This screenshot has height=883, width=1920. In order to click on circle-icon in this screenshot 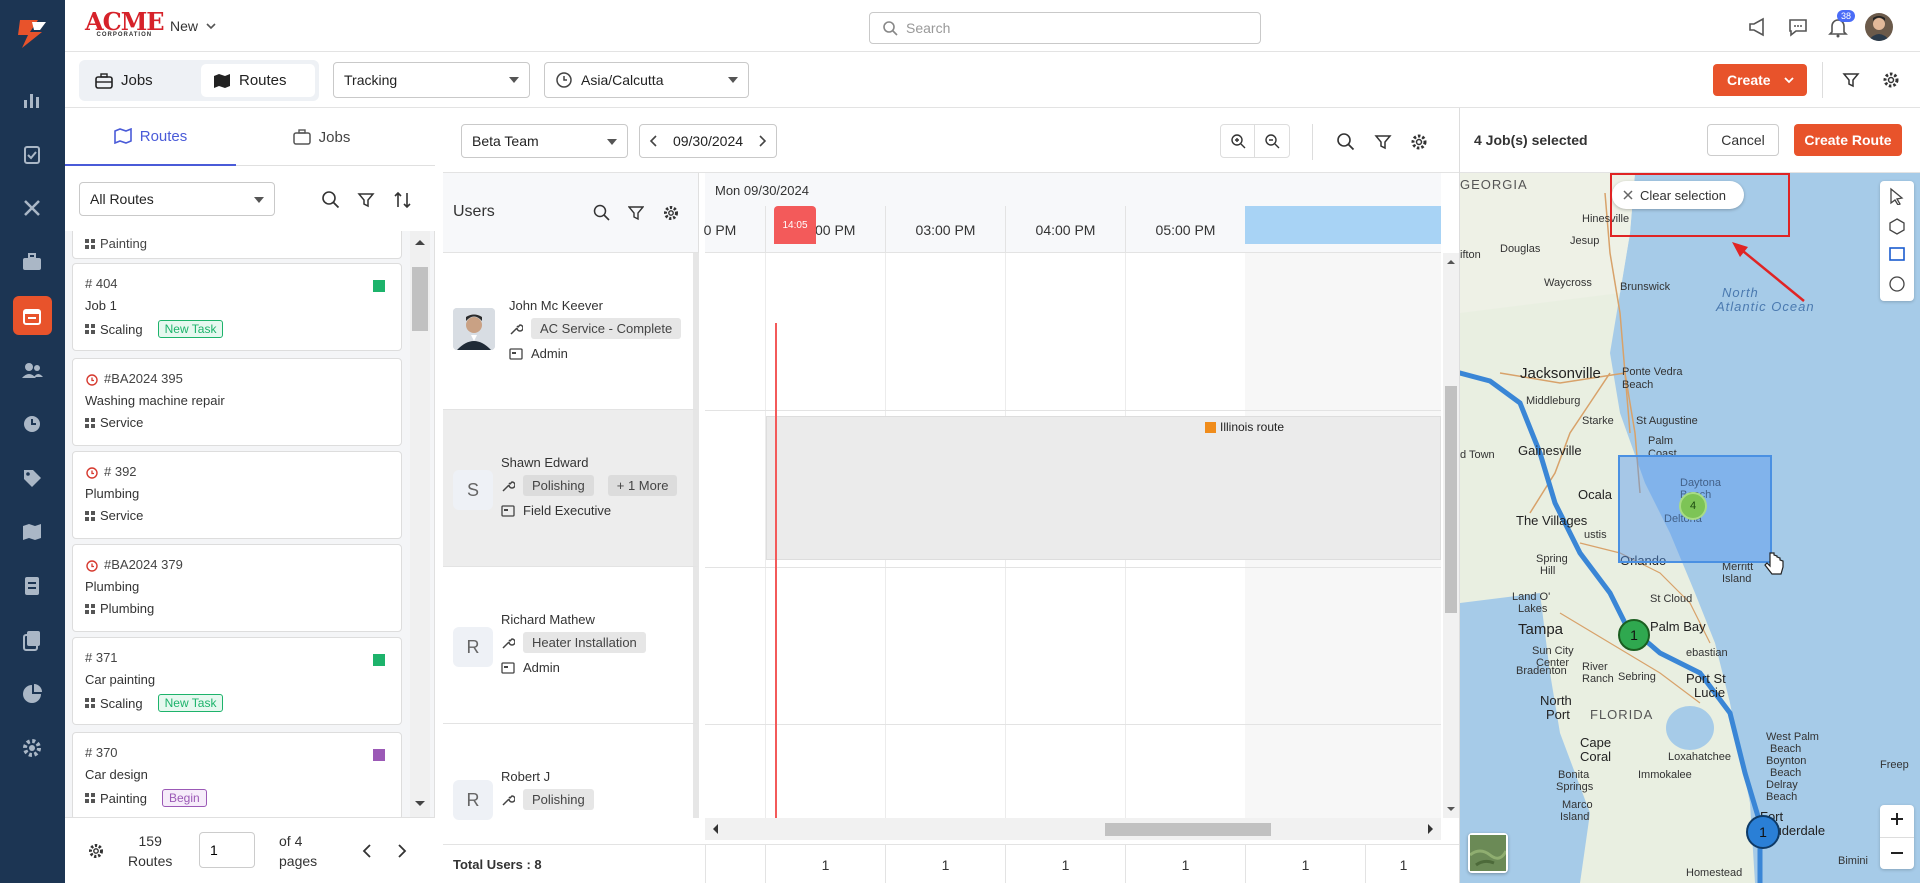, I will do `click(1897, 284)`.